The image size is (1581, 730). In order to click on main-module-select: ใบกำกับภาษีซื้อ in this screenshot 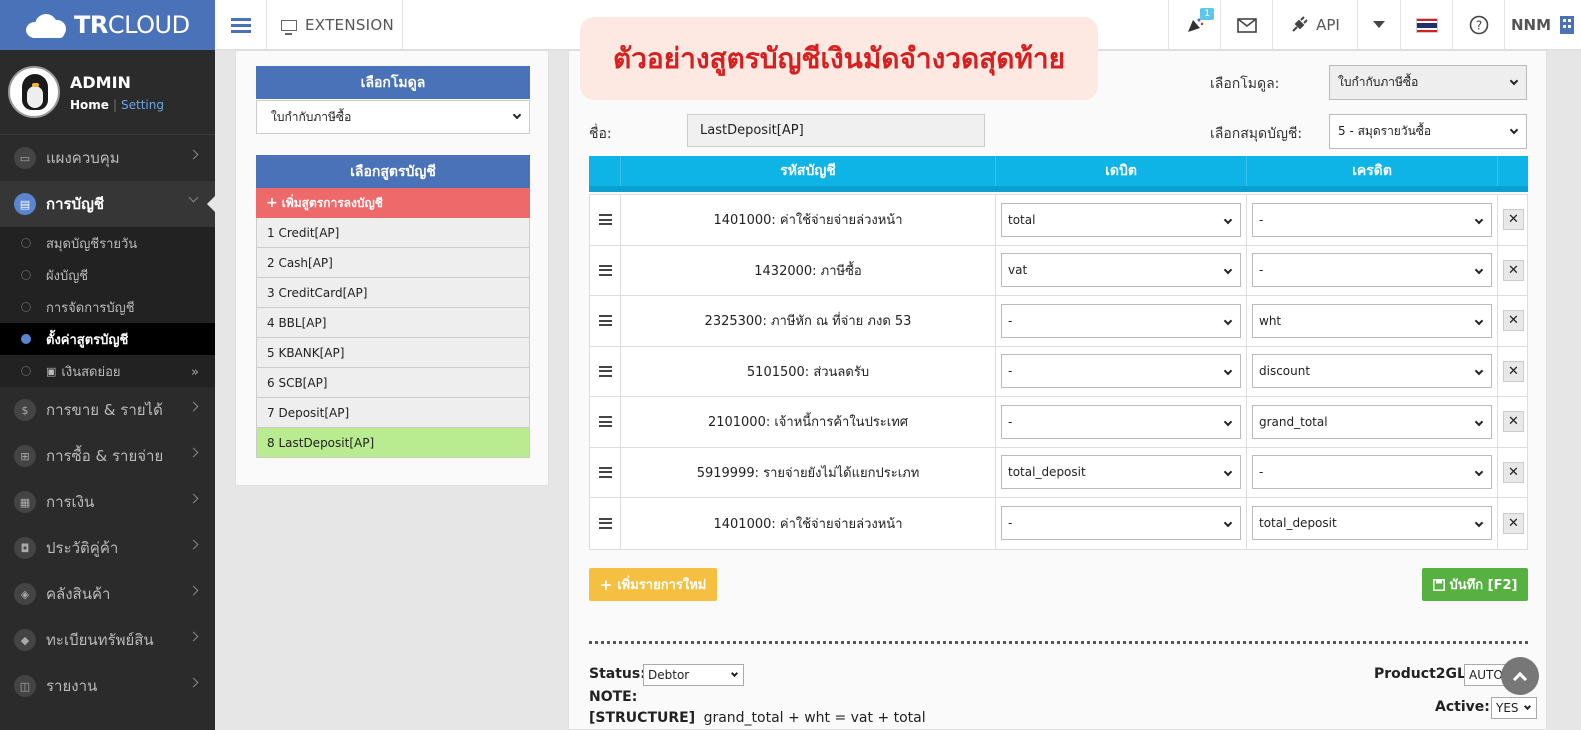, I will do `click(1428, 82)`.